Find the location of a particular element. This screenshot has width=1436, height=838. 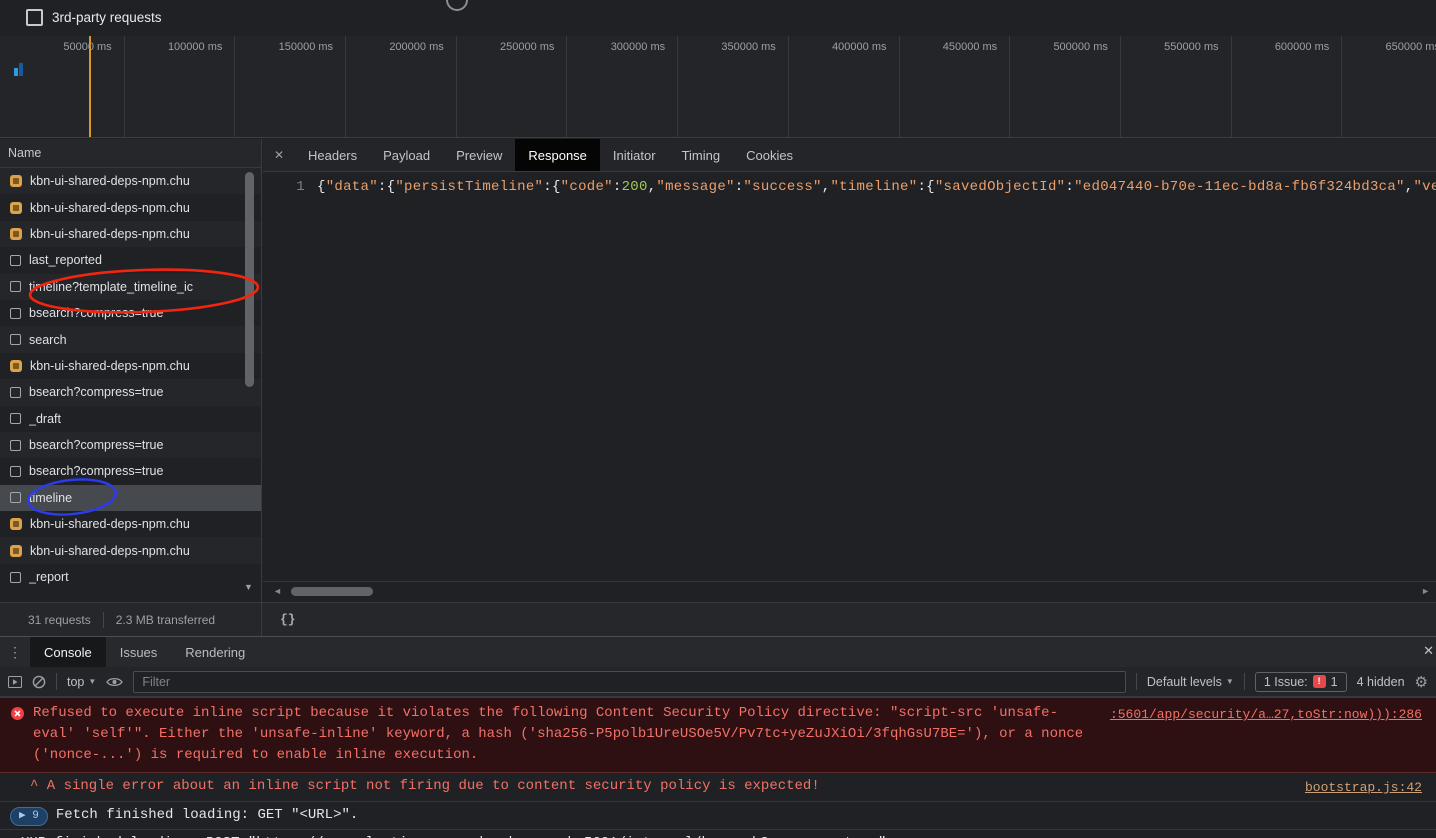

close-detail-icon: ✕ is located at coordinates (279, 155).